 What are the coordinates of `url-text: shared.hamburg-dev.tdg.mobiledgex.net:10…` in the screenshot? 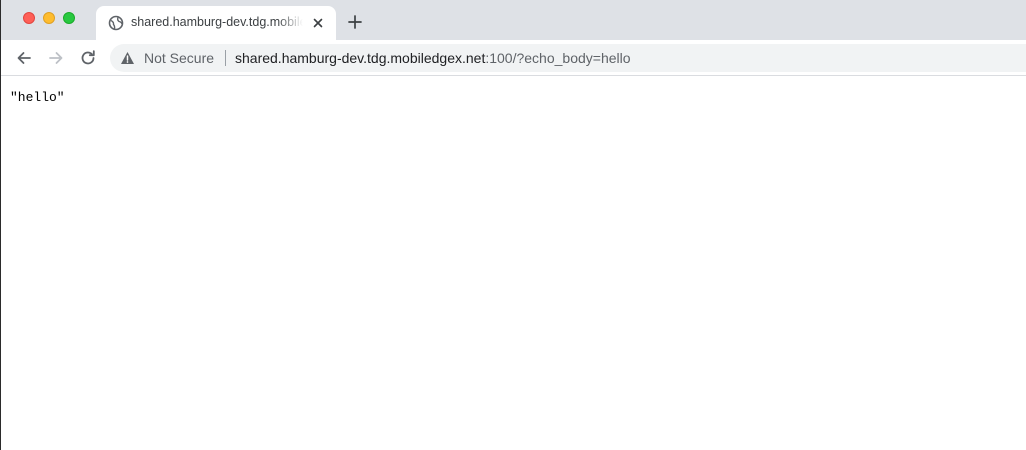 It's located at (433, 58).